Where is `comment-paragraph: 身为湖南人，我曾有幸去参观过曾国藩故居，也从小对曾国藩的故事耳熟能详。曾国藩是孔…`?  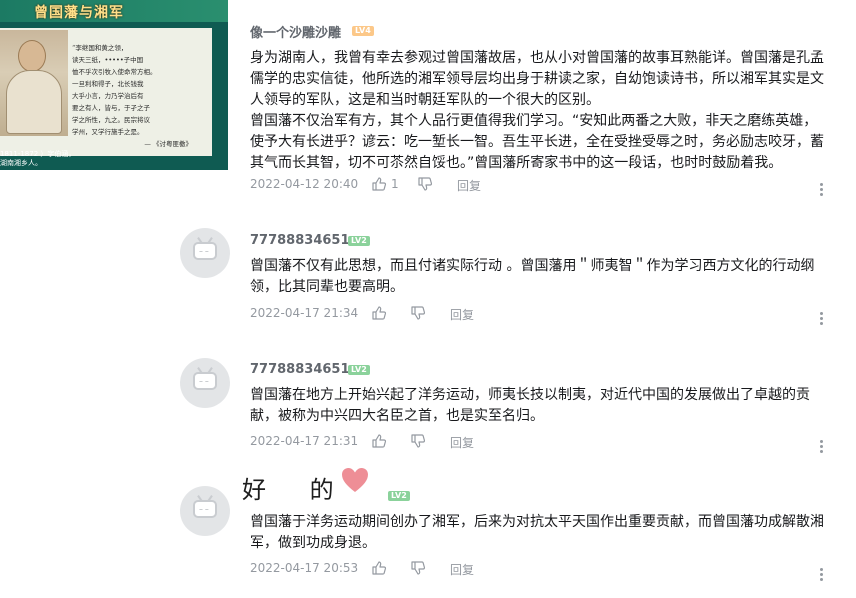
comment-paragraph: 身为湖南人，我曾有幸去参观过曾国藩故居，也从小对曾国藩的故事耳熟能详。曾国藩是孔… is located at coordinates (537, 79).